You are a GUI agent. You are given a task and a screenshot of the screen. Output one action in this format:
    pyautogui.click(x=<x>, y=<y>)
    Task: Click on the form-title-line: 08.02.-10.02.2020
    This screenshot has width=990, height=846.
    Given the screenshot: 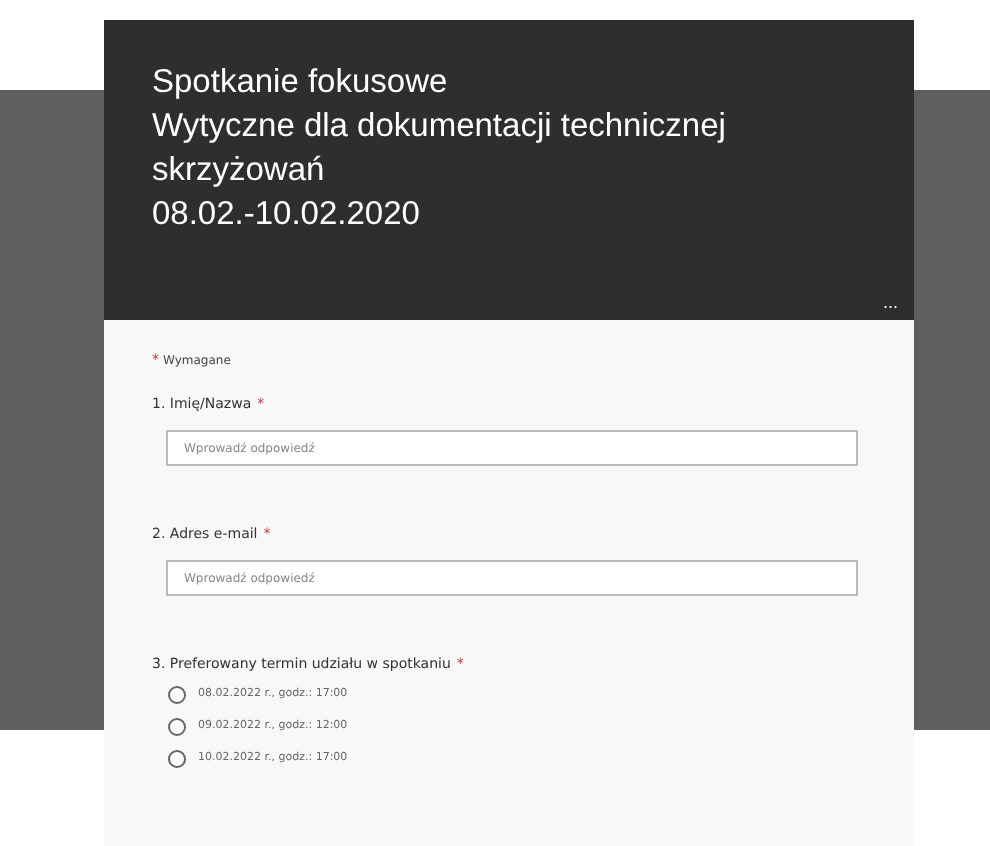 What is the action you would take?
    pyautogui.click(x=287, y=215)
    